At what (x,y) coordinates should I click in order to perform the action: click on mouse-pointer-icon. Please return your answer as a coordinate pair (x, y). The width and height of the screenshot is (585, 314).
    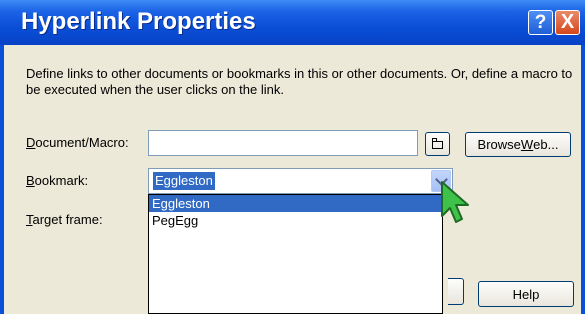
    Looking at the image, I should click on (455, 202).